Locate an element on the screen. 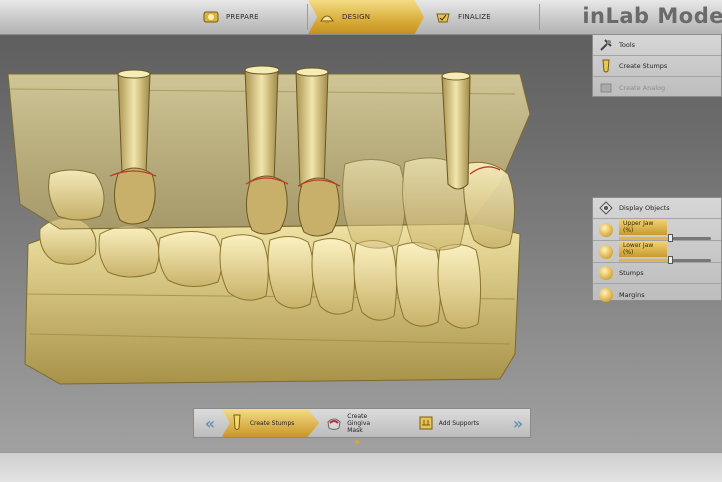 The height and width of the screenshot is (482, 722). app-brand: inLab Mode is located at coordinates (652, 16).